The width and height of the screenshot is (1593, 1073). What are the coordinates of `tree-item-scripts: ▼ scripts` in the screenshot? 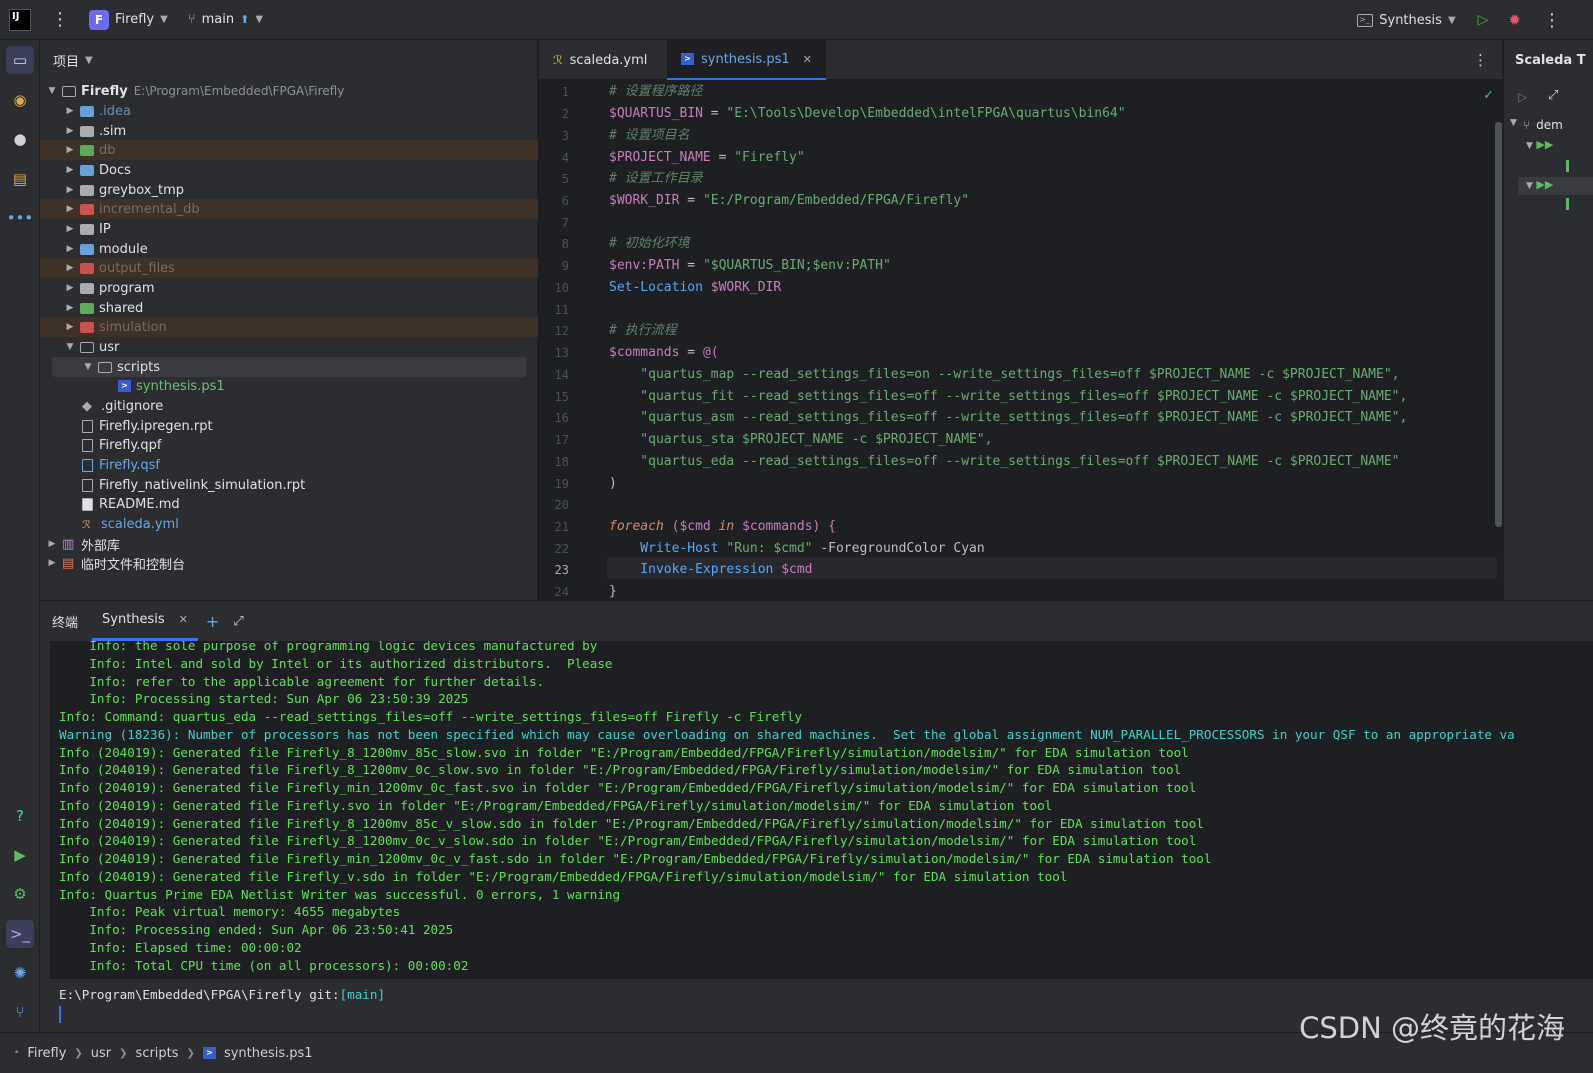 It's located at (289, 367).